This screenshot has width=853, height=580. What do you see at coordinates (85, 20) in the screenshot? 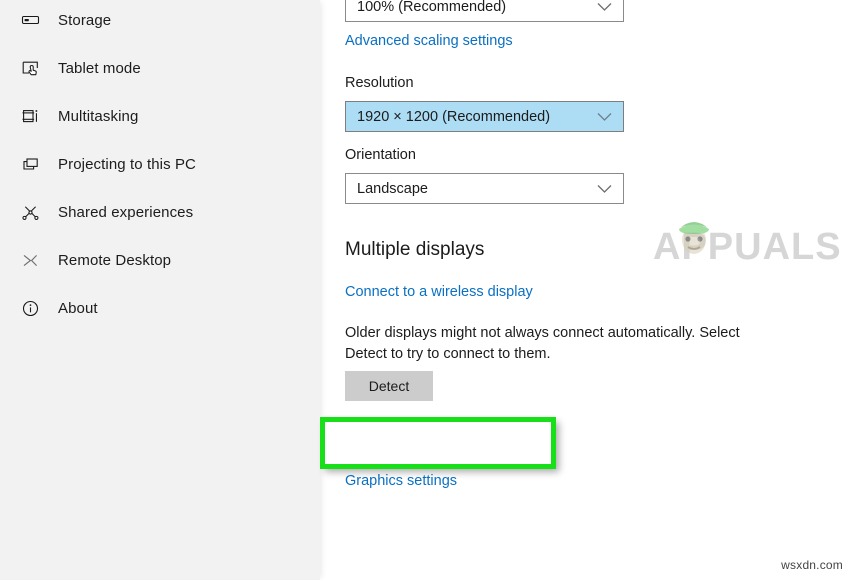
I see `sidebar-item-label: Storage` at bounding box center [85, 20].